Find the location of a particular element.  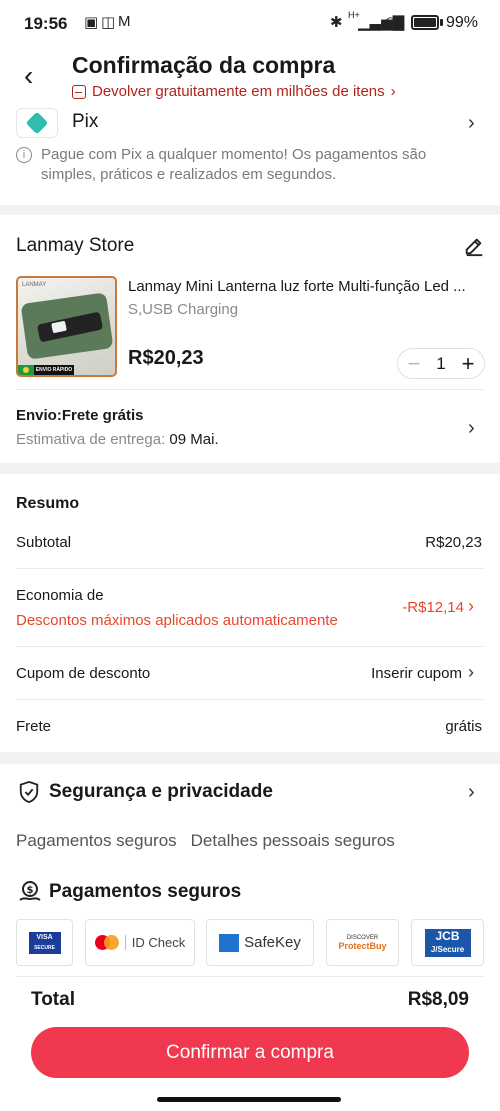

savings-label: Economia de is located at coordinates (60, 595).